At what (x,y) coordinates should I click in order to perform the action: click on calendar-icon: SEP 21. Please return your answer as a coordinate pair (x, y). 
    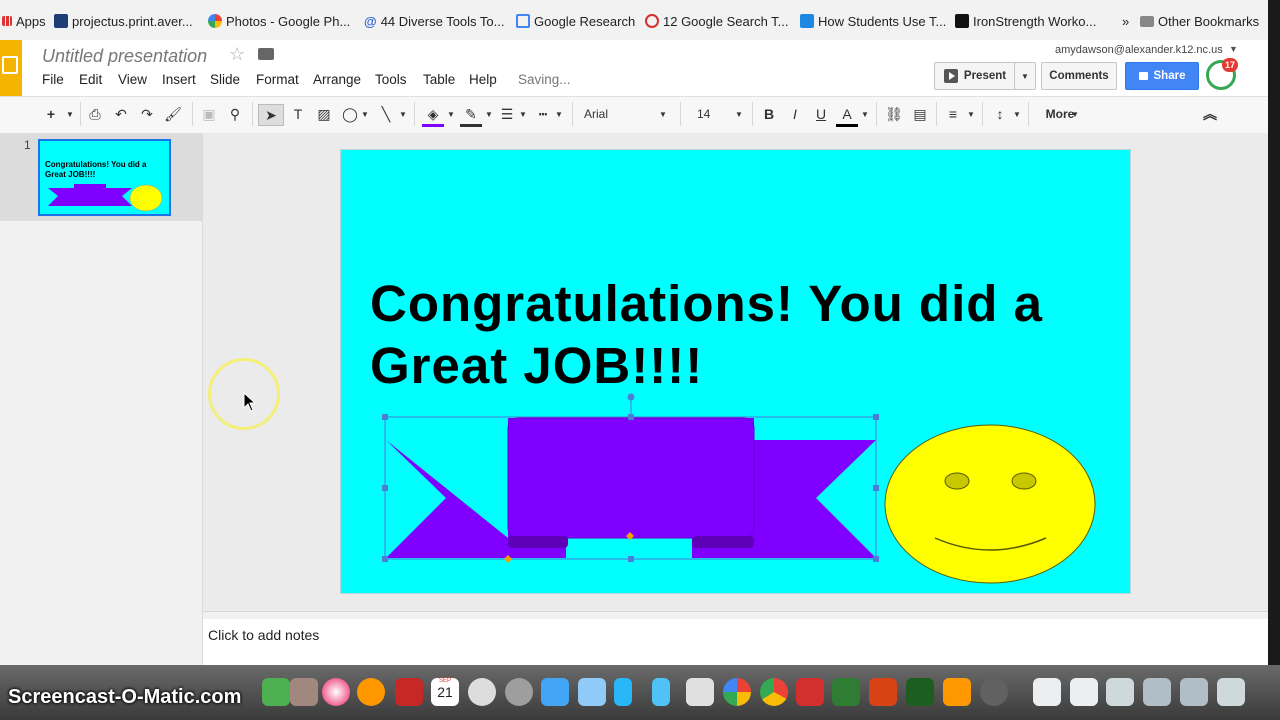
    Looking at the image, I should click on (445, 692).